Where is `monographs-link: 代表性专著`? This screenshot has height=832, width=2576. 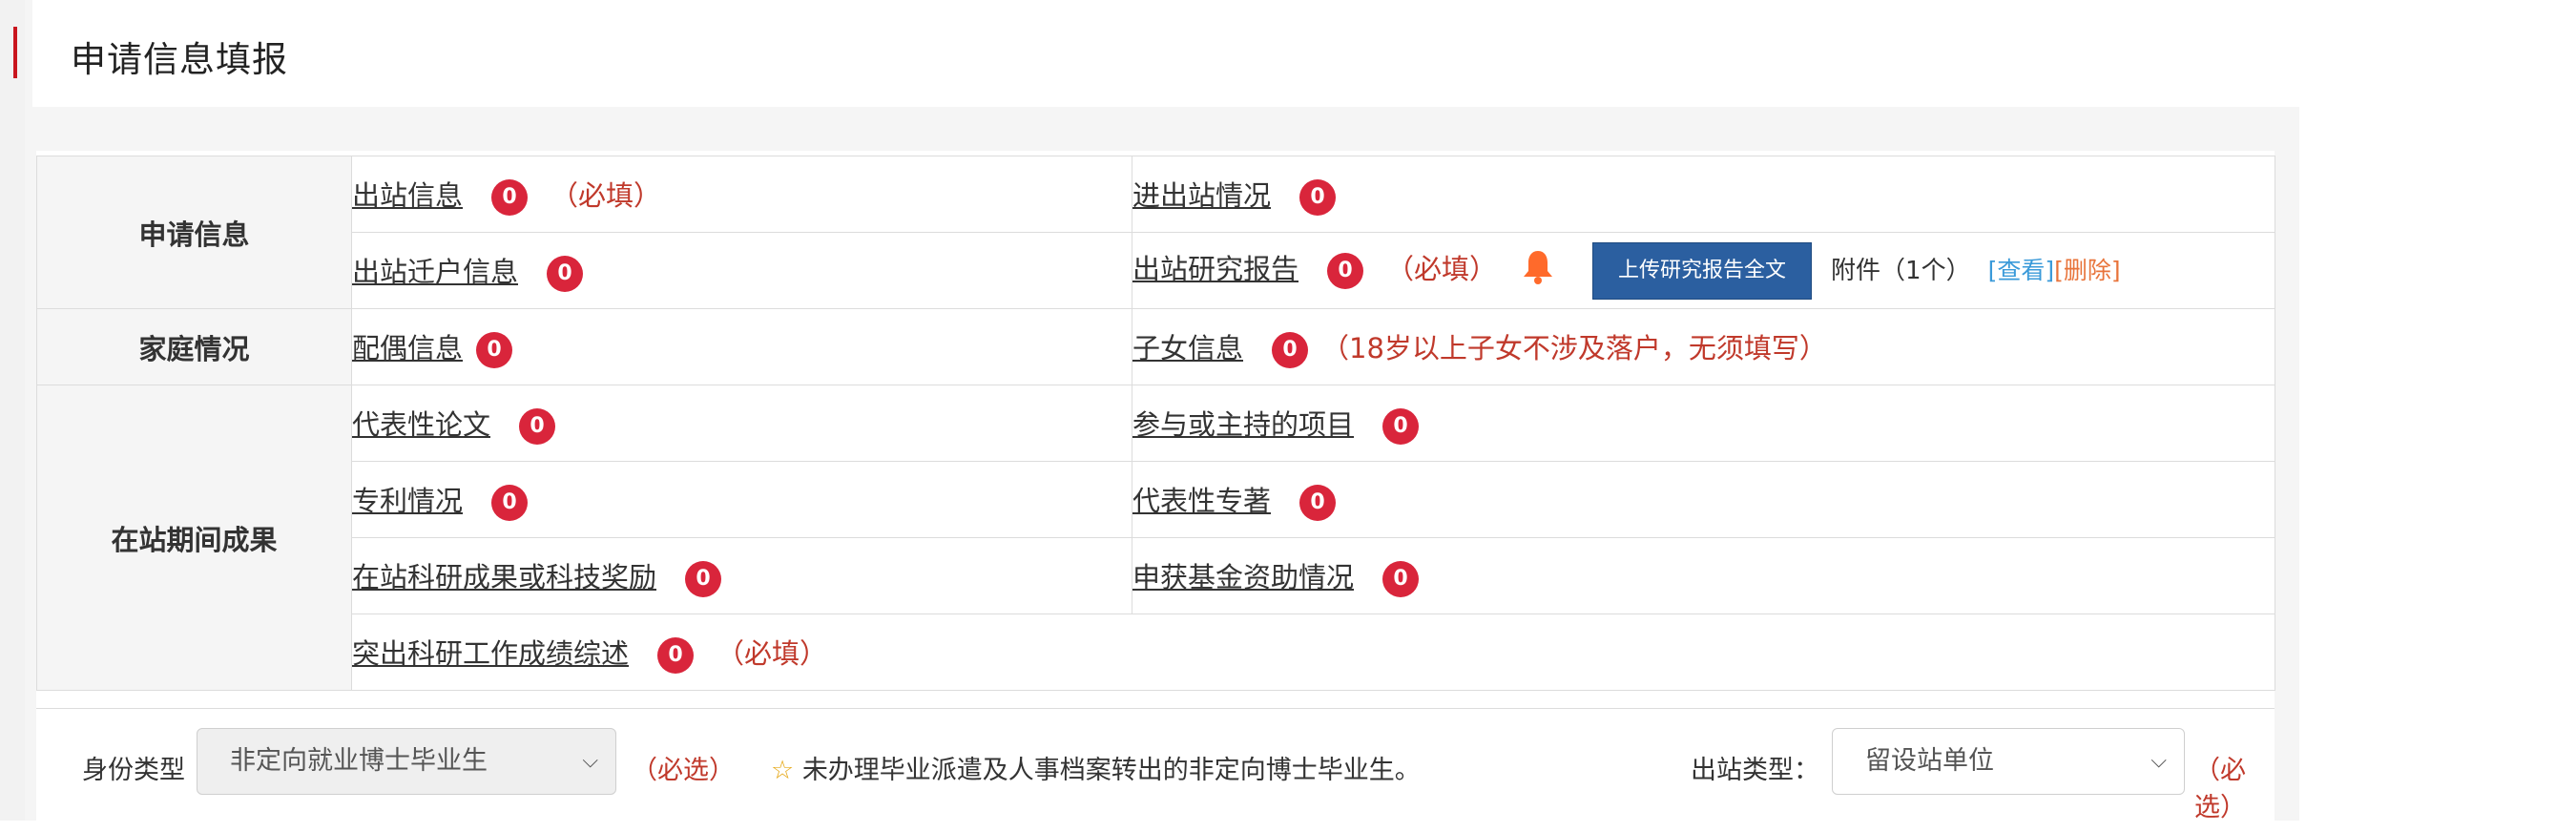 monographs-link: 代表性专著 is located at coordinates (1202, 501).